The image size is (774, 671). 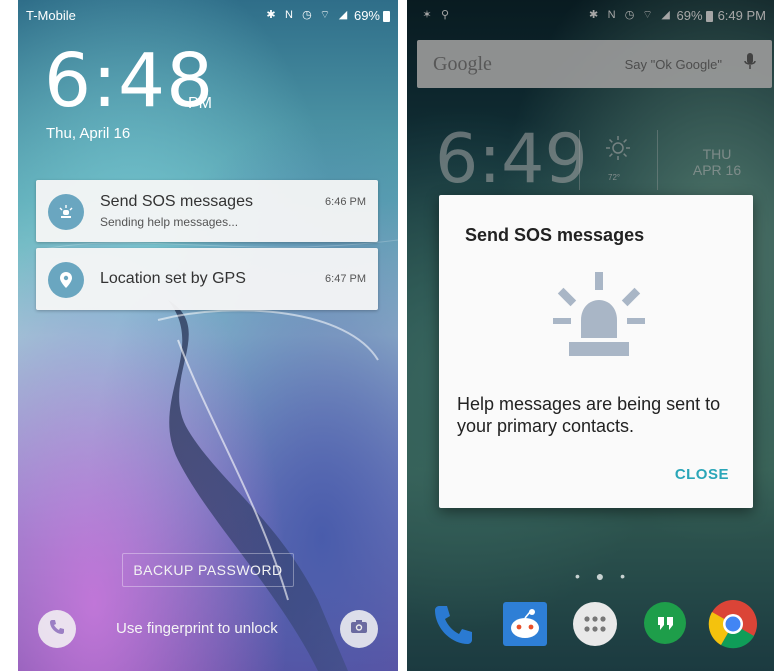 I want to click on reddit-app-button, so click(x=525, y=626).